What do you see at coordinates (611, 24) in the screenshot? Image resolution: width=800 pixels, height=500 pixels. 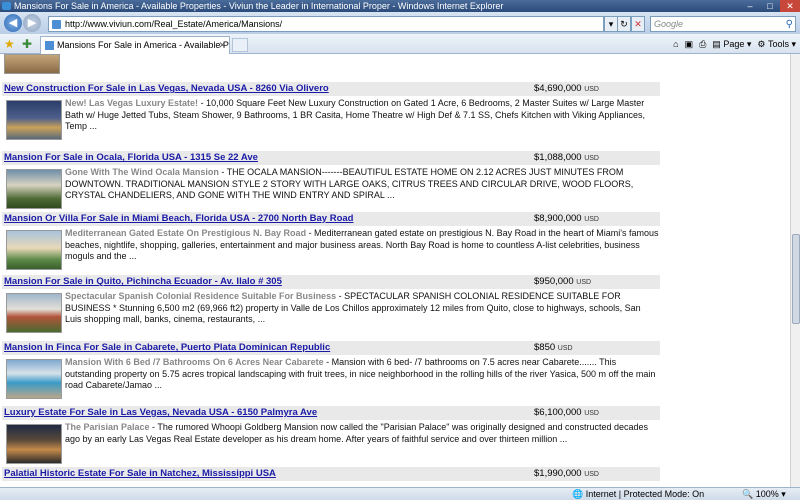 I see `address-dropdown-button: ▾` at bounding box center [611, 24].